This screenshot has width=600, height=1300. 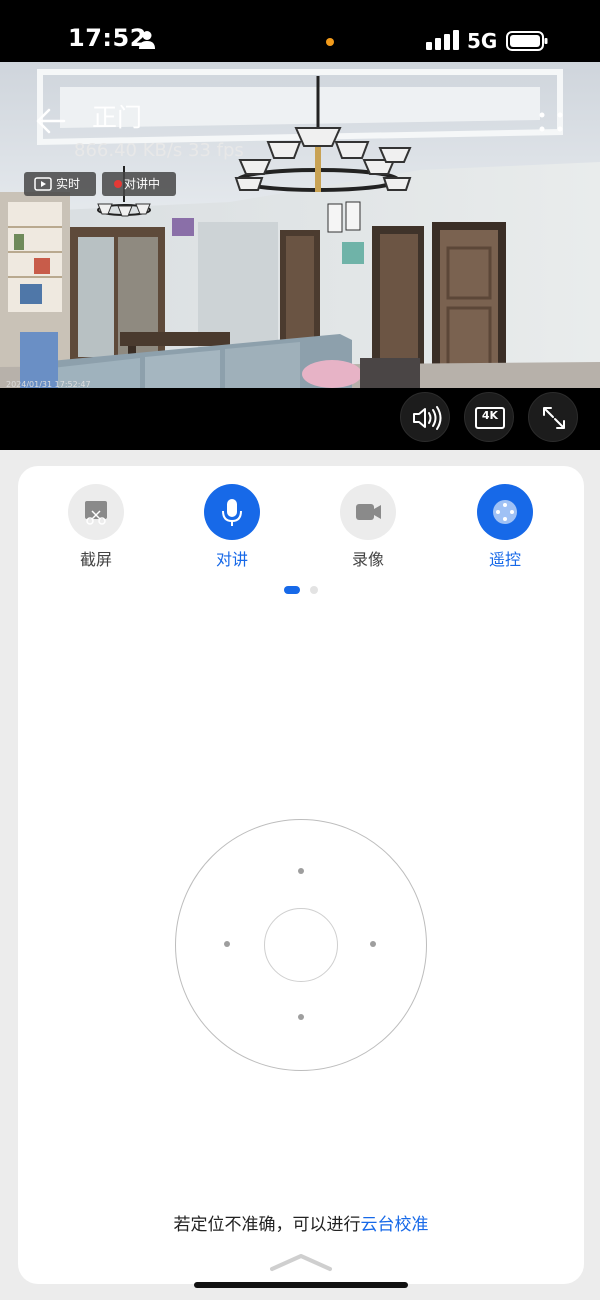 I want to click on record-circle, so click(x=368, y=512).